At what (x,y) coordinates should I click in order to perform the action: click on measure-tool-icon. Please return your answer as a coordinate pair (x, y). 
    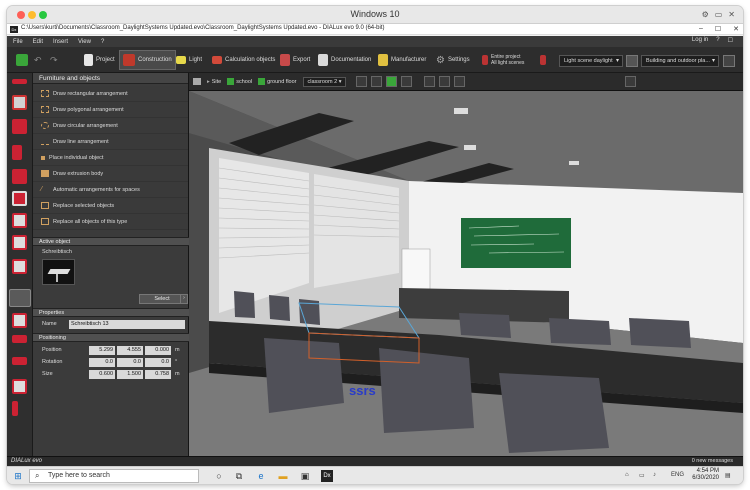
    Looking at the image, I should click on (15, 408).